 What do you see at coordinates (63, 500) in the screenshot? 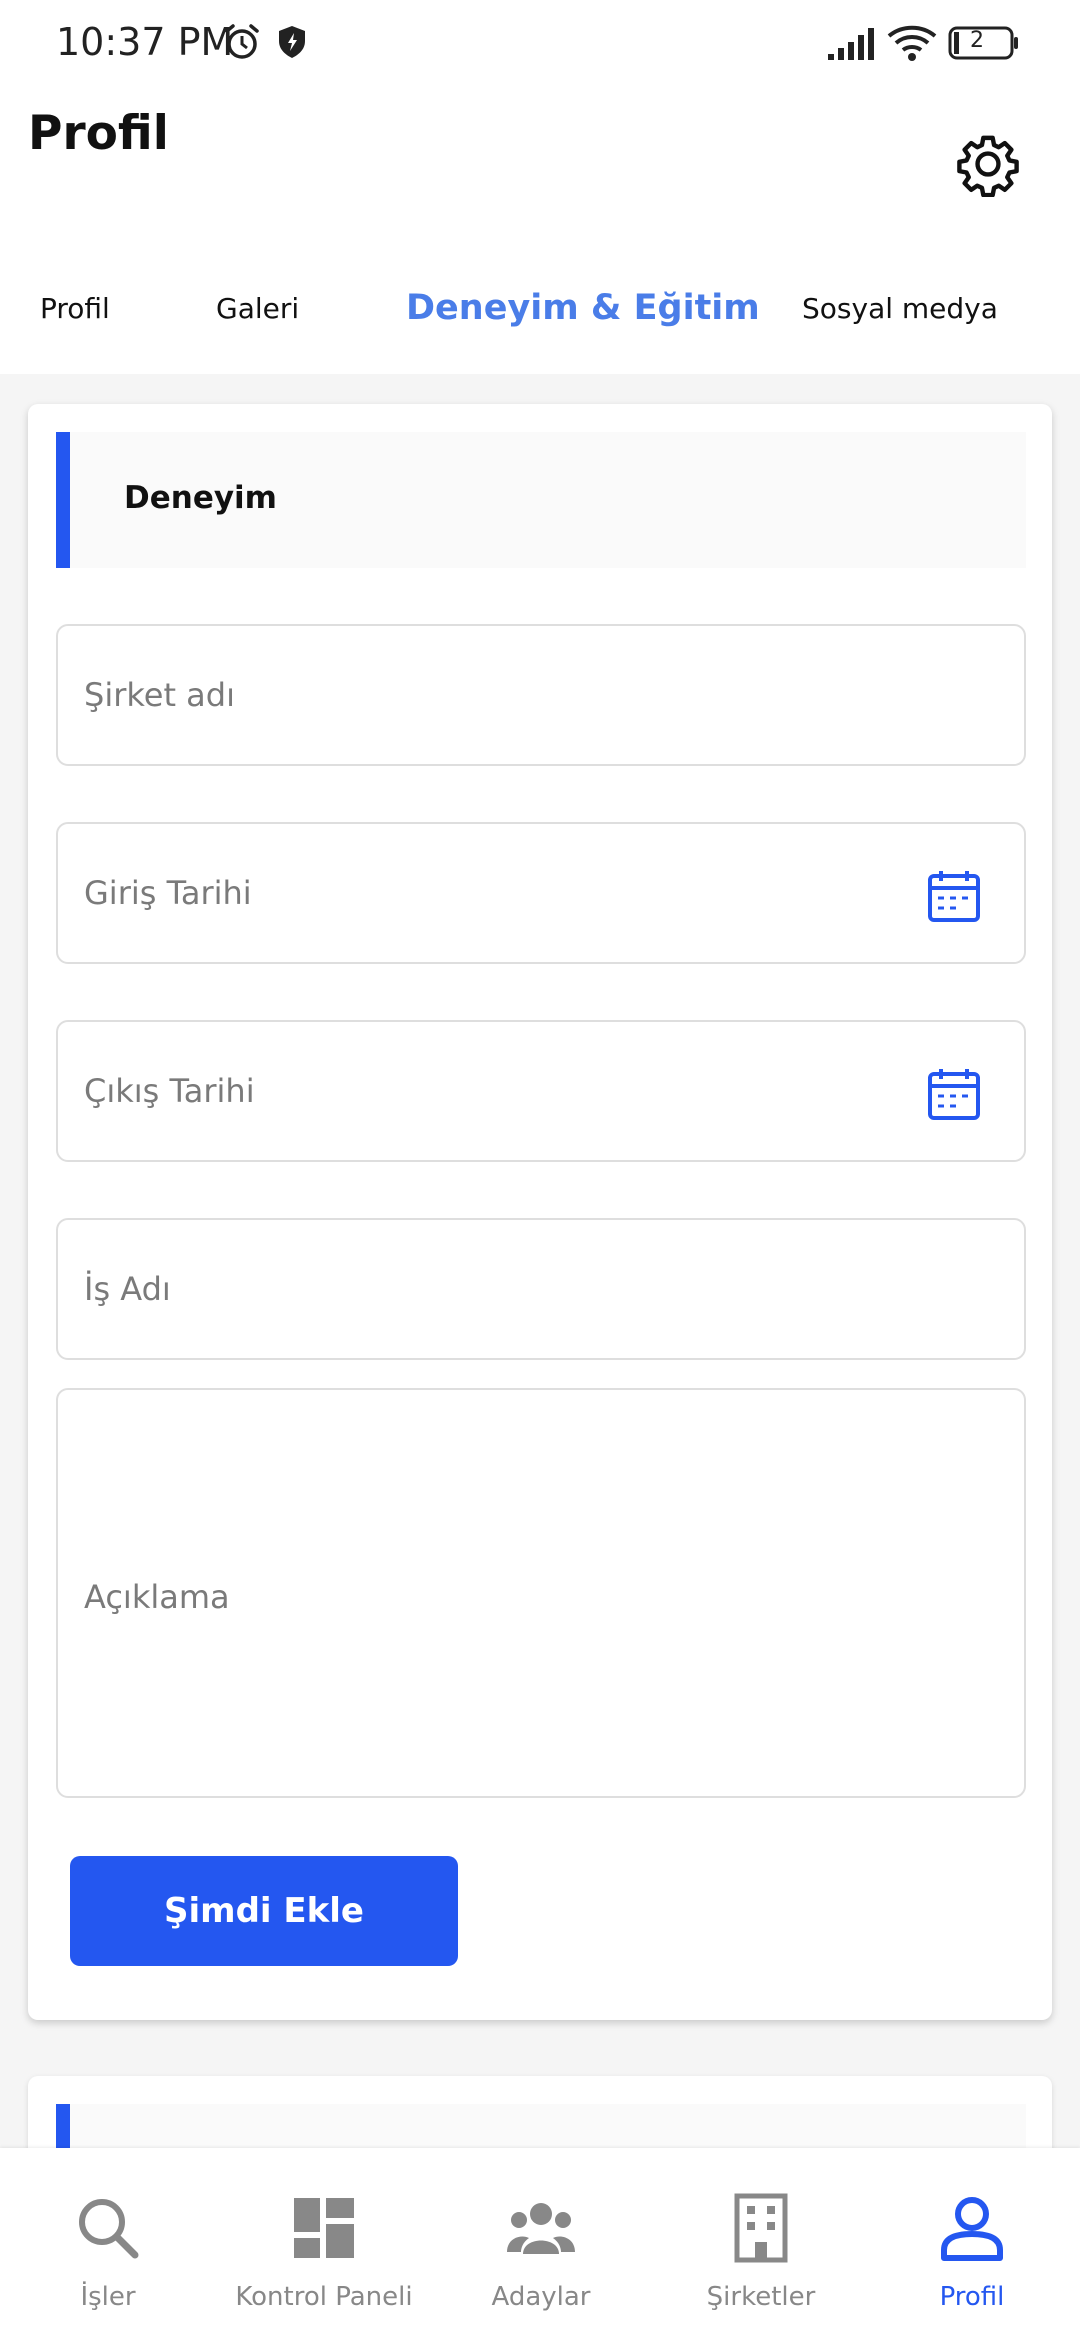
I see `section-accent-bar` at bounding box center [63, 500].